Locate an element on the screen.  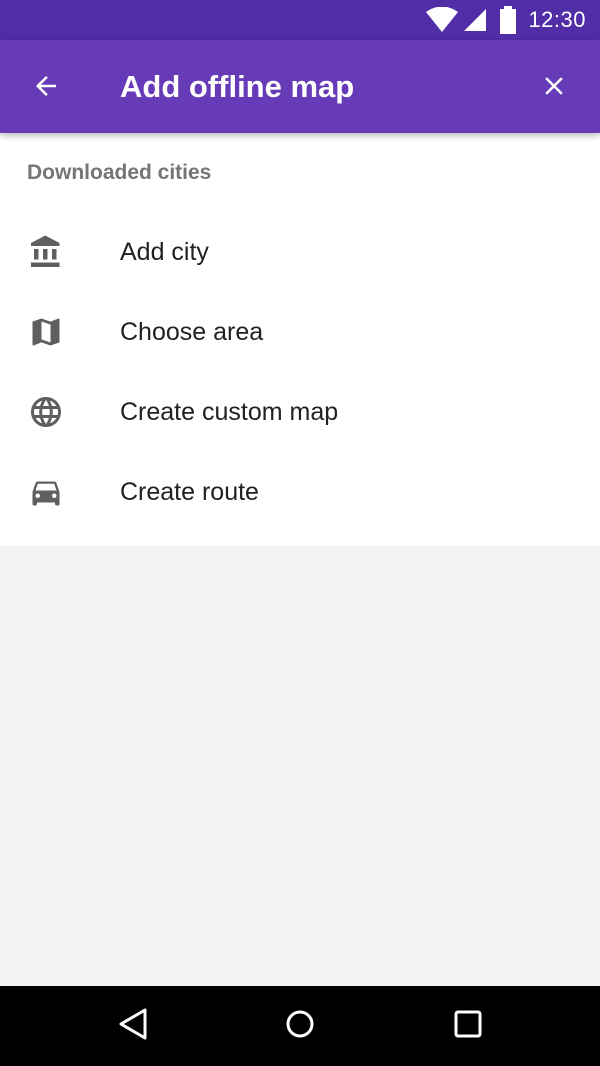
section-header: Downloaded cities is located at coordinates (119, 172).